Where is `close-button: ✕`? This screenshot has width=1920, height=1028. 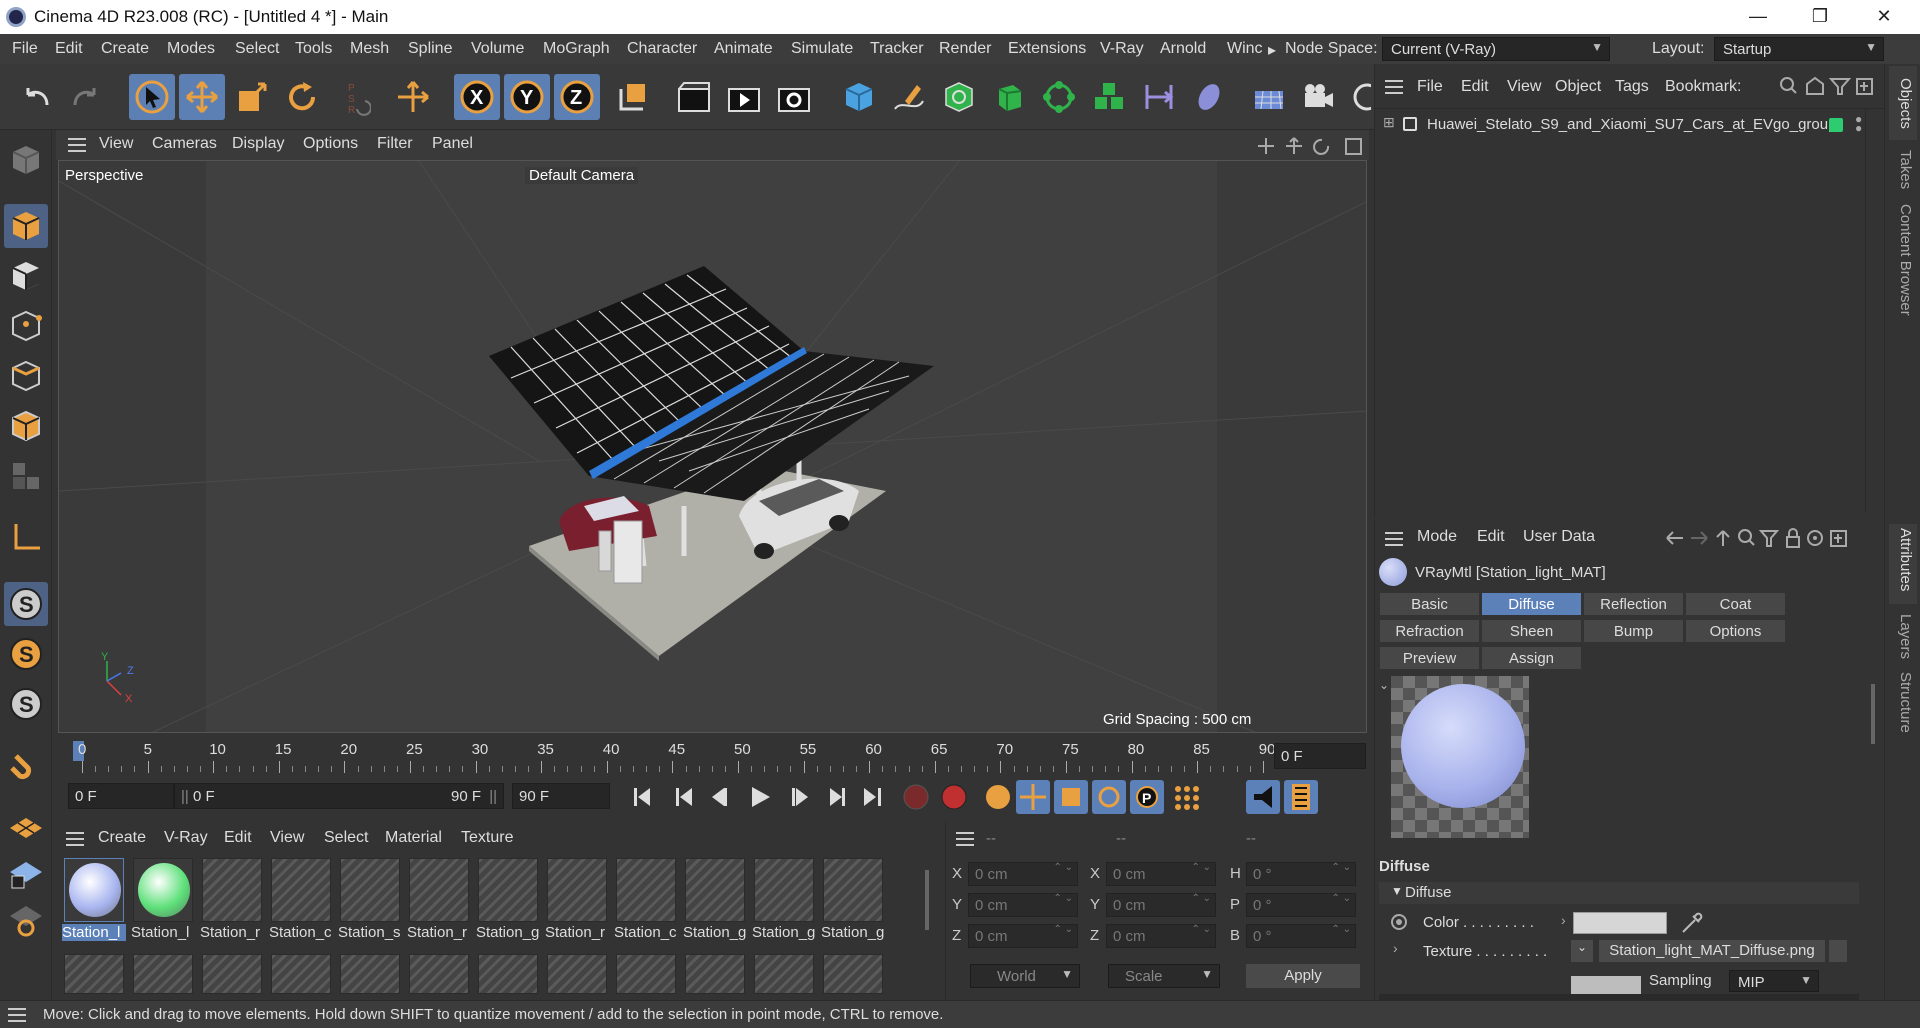
close-button: ✕ is located at coordinates (1884, 16).